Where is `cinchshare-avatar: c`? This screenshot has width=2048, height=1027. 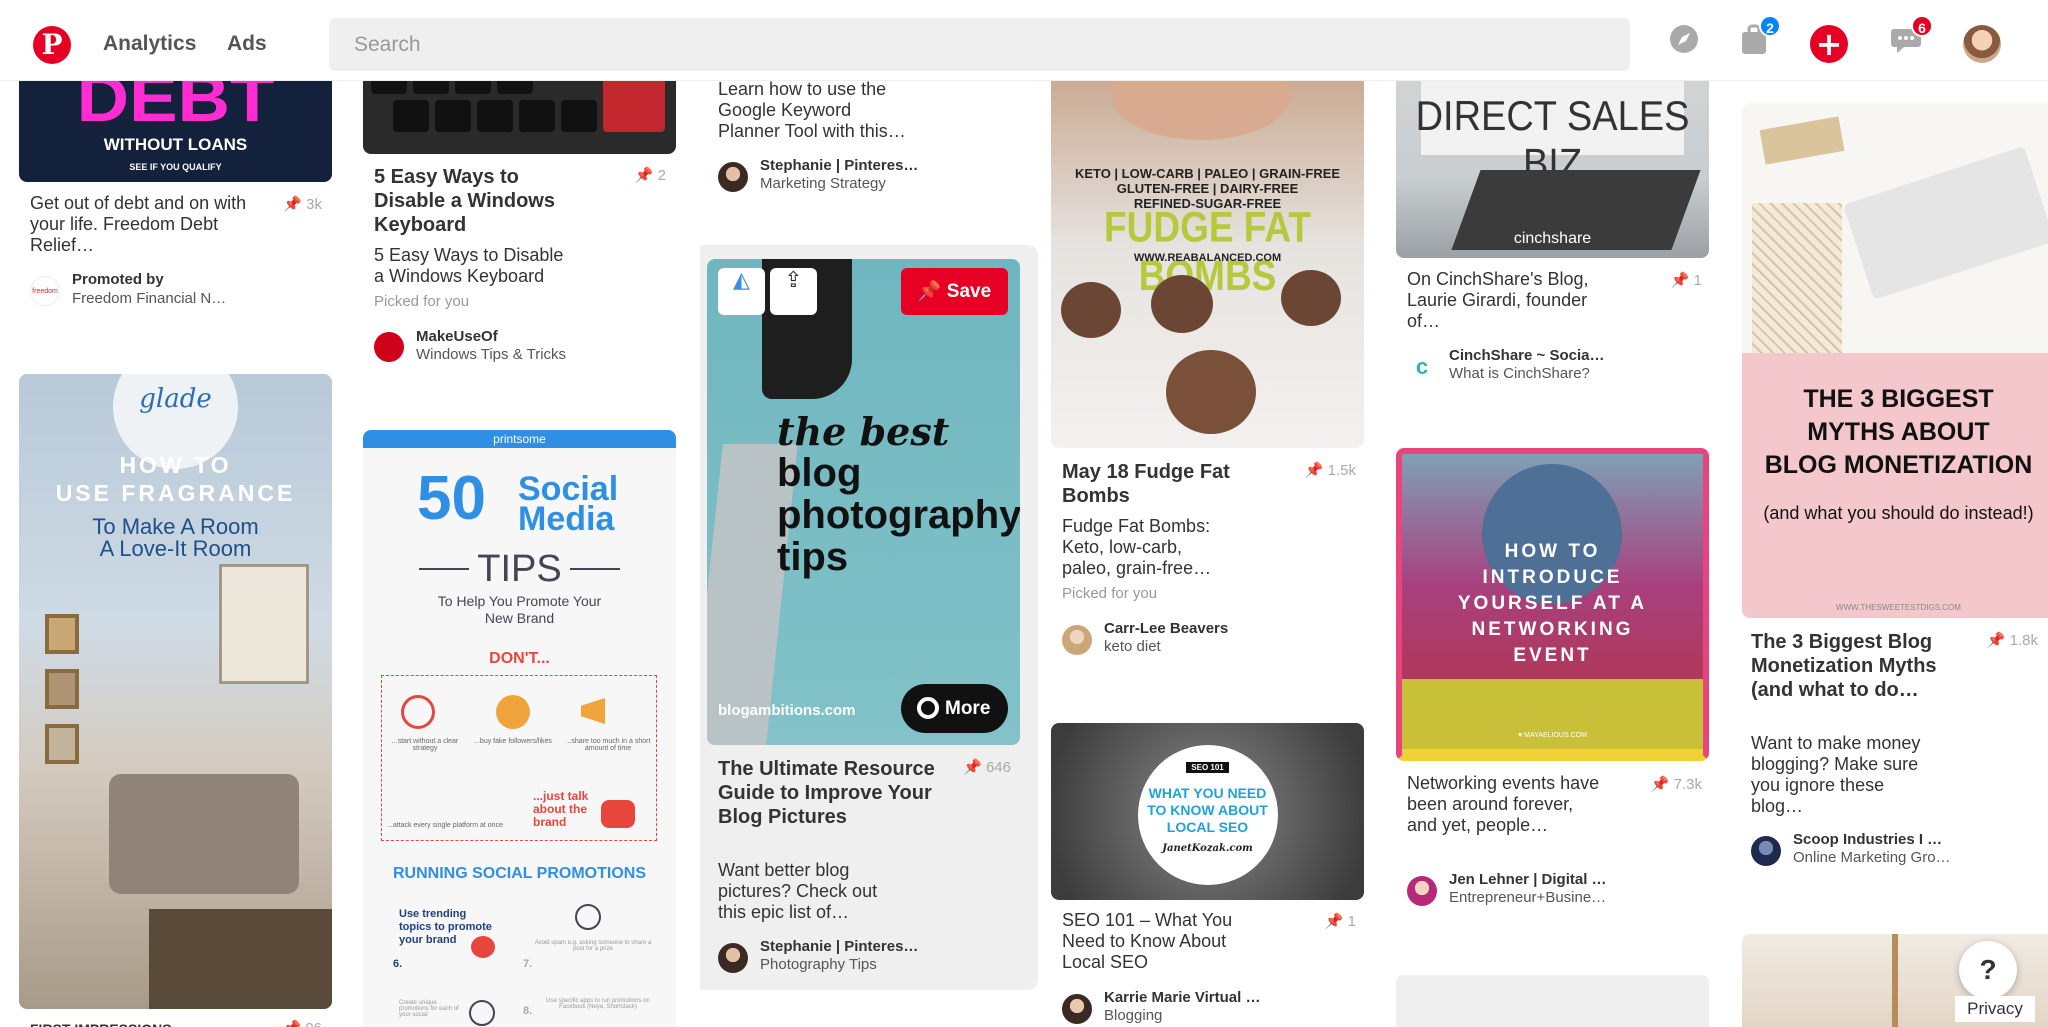
cinchshare-avatar: c is located at coordinates (1422, 367).